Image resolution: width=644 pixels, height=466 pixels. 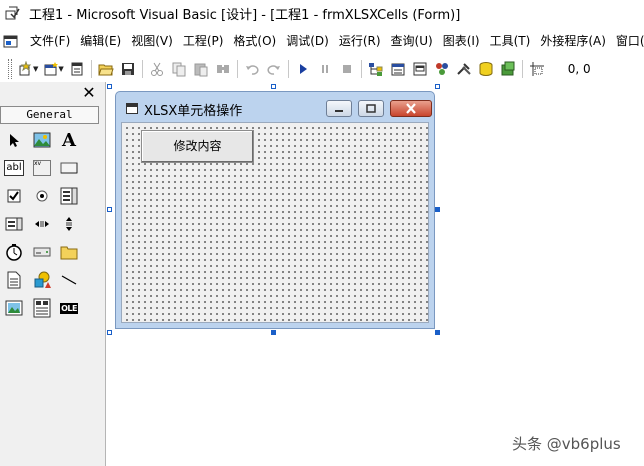 What do you see at coordinates (13, 13) in the screenshot?
I see `vb-app-icon` at bounding box center [13, 13].